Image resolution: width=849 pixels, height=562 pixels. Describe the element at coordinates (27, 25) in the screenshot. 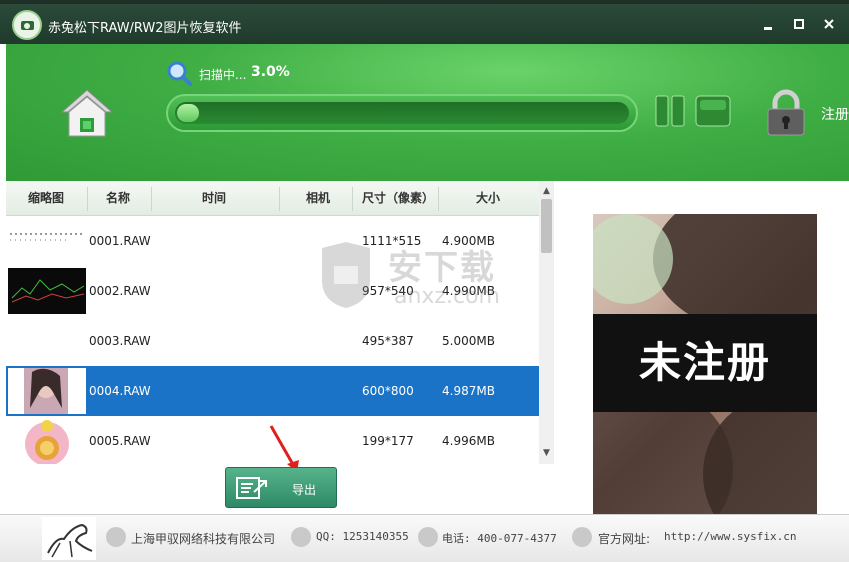

I see `app-logo-icon` at that location.